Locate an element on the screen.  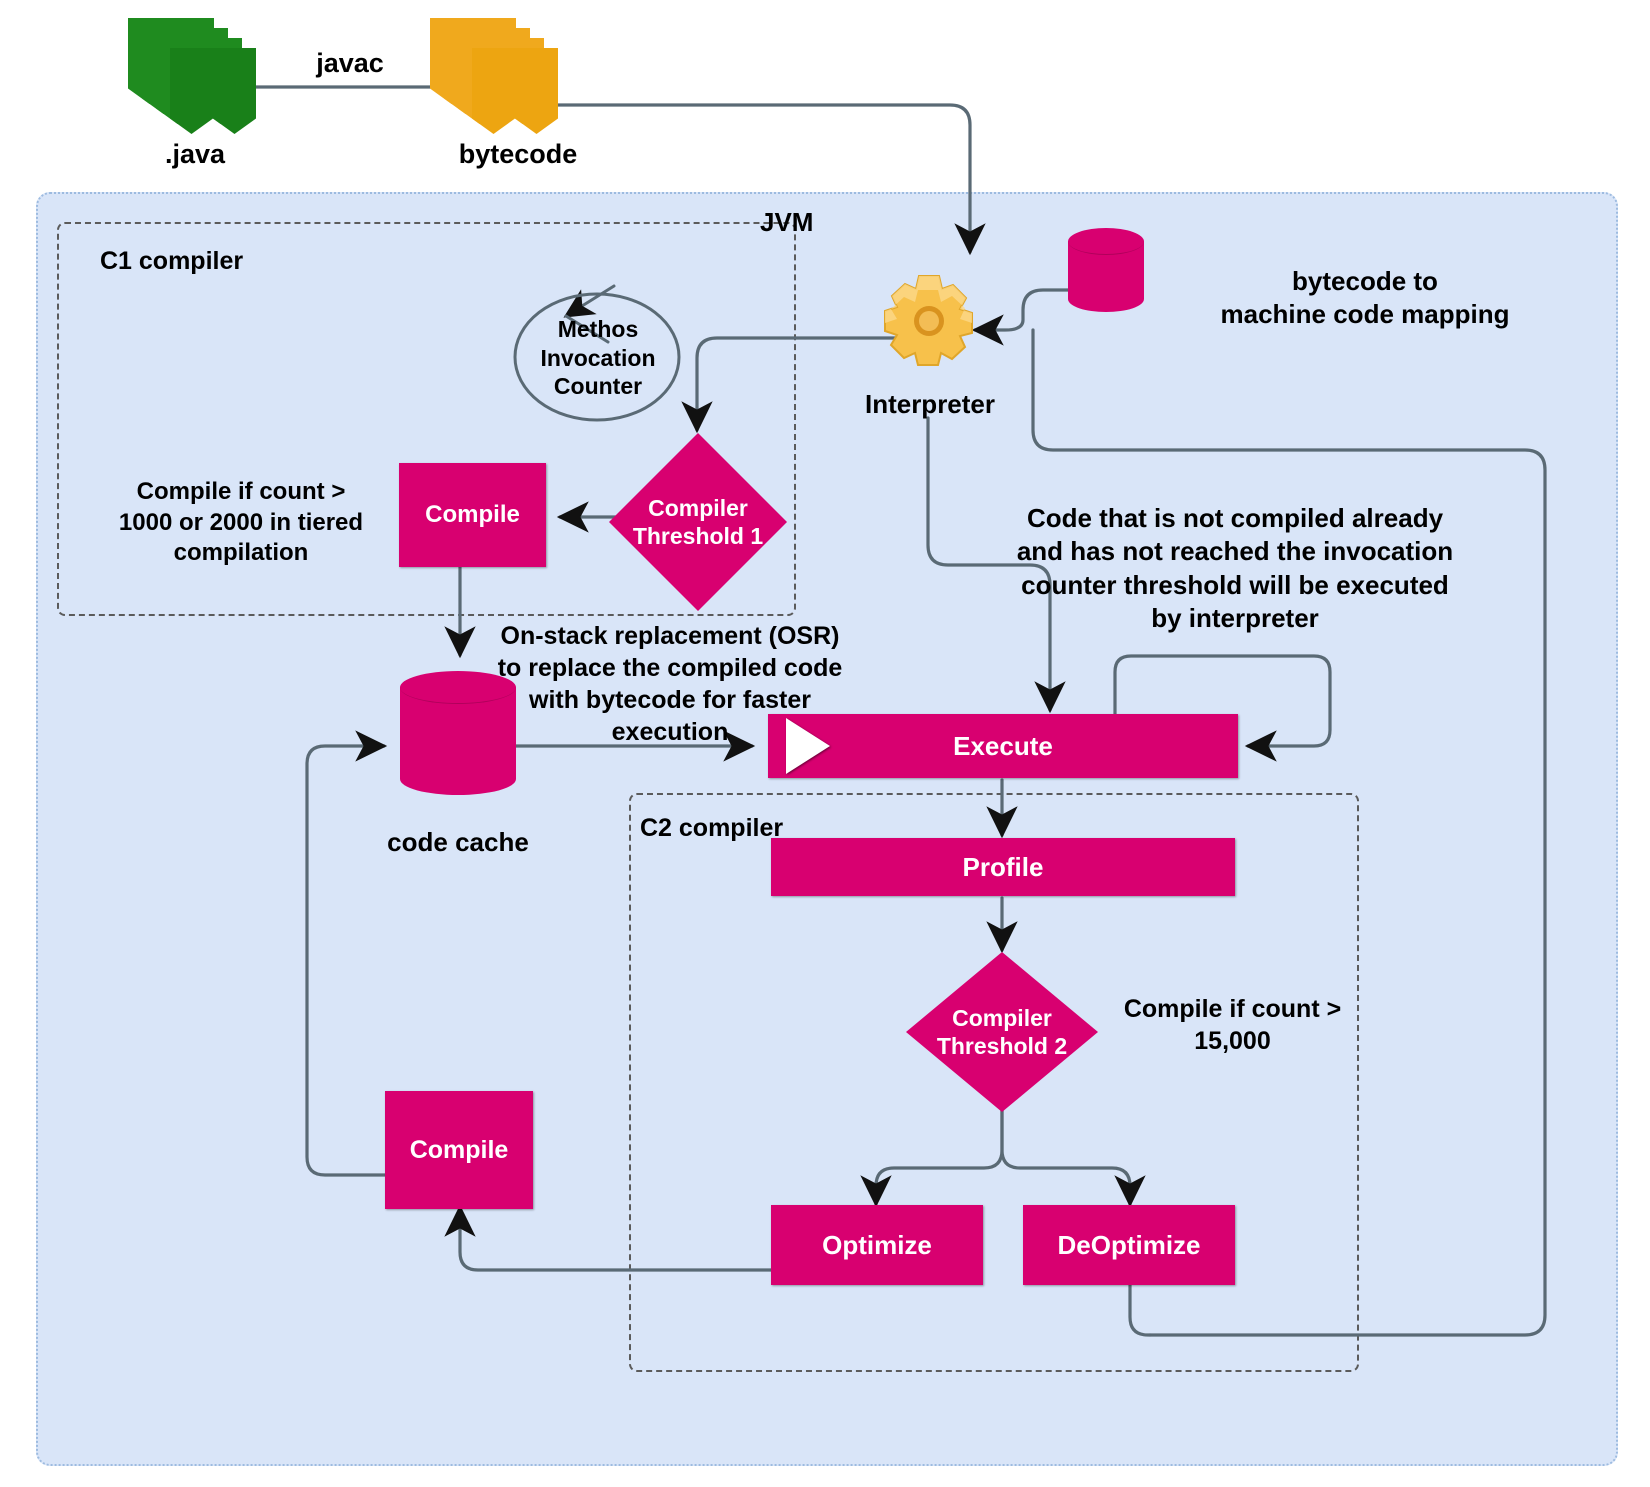
javac-edge-label: javac is located at coordinates (350, 63).